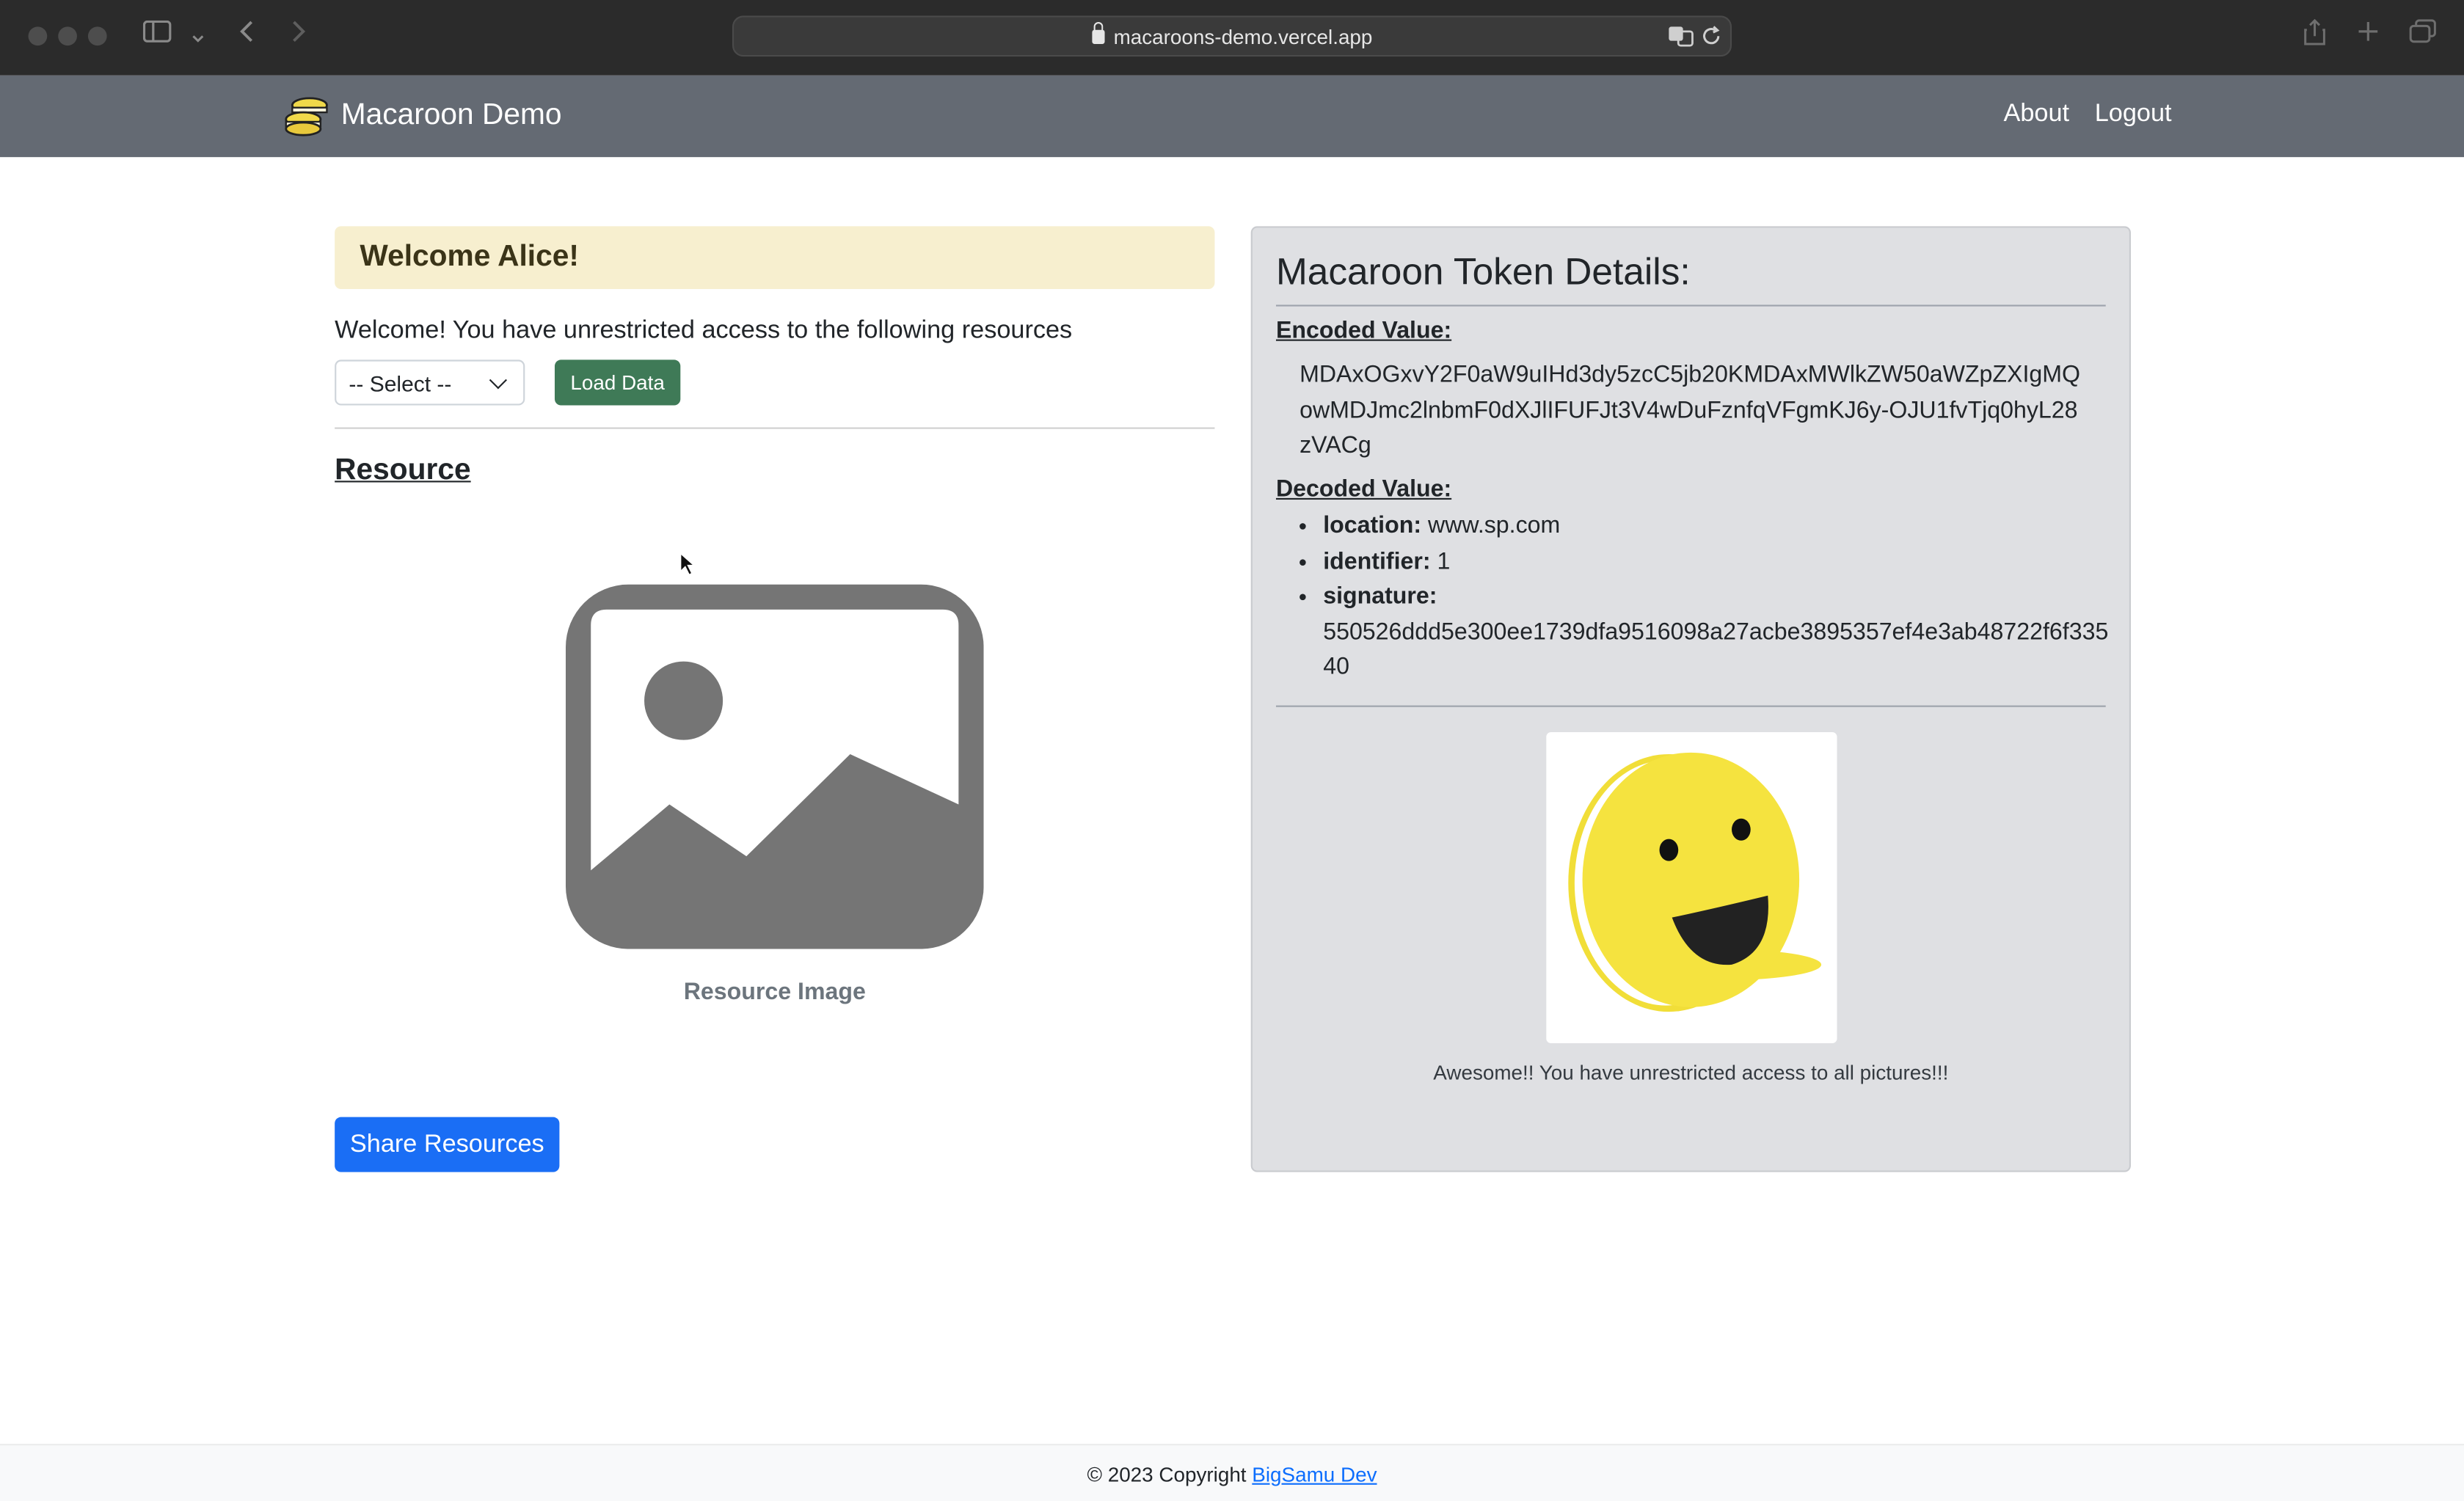 The image size is (2464, 1501). What do you see at coordinates (1716, 526) in the screenshot?
I see `decoded-location: location: www.sp.com` at bounding box center [1716, 526].